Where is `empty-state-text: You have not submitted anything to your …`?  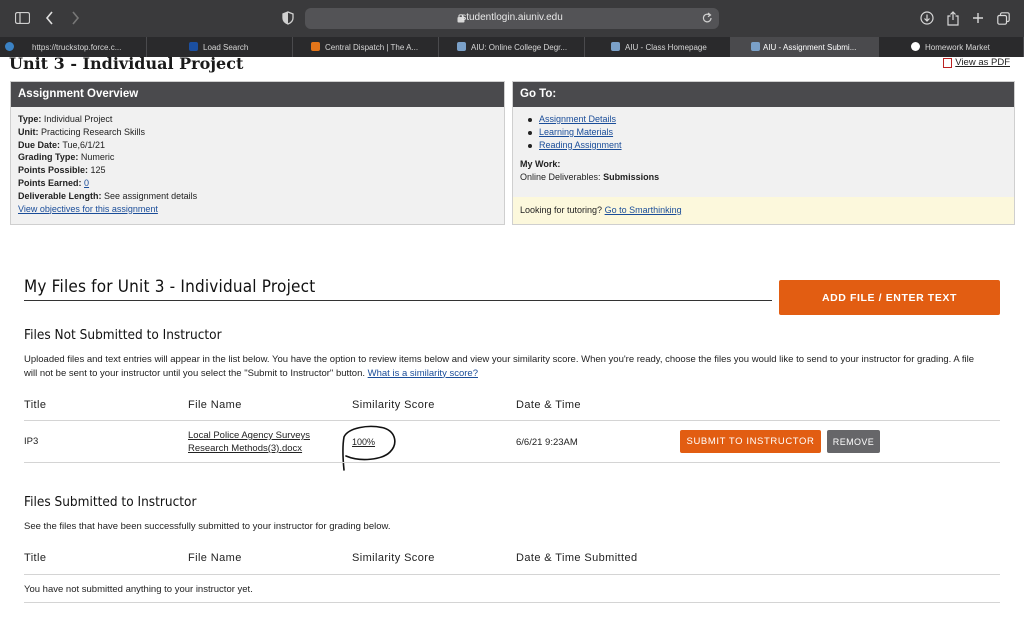 empty-state-text: You have not submitted anything to your … is located at coordinates (138, 589).